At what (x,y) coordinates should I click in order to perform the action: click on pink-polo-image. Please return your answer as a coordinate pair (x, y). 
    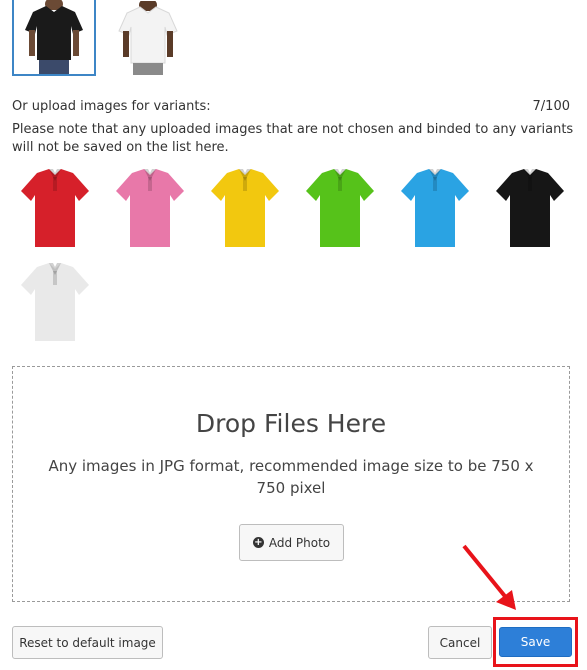
    Looking at the image, I should click on (149, 208).